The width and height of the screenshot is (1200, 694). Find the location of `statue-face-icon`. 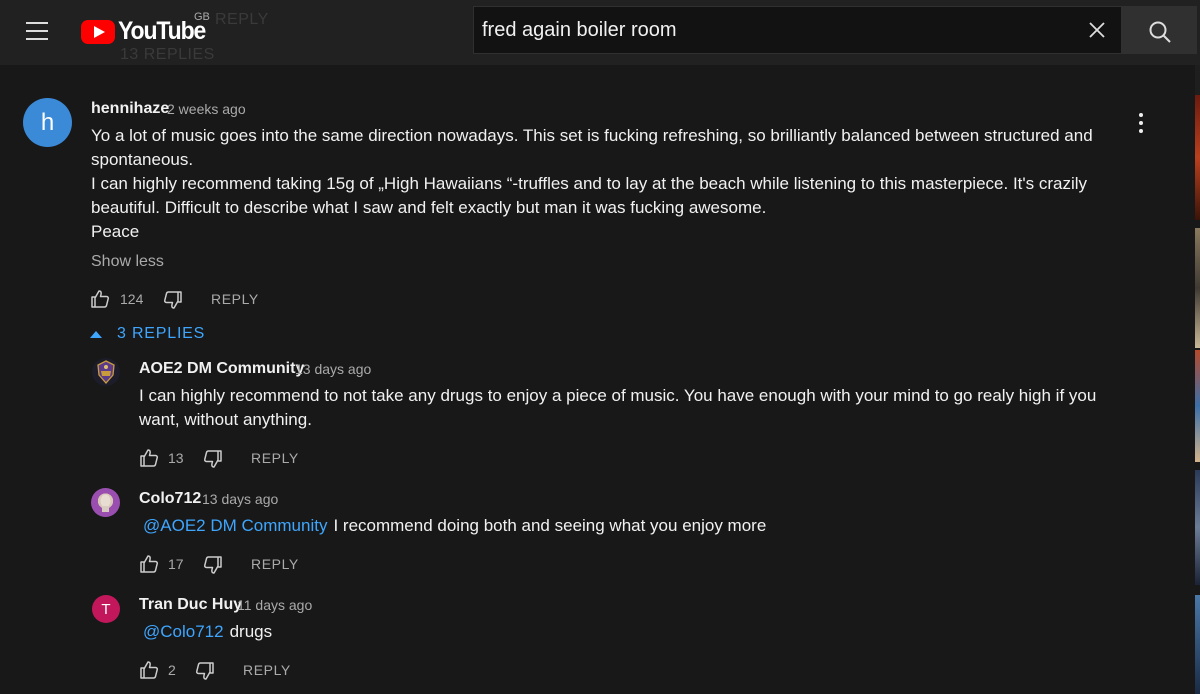

statue-face-icon is located at coordinates (105, 503).